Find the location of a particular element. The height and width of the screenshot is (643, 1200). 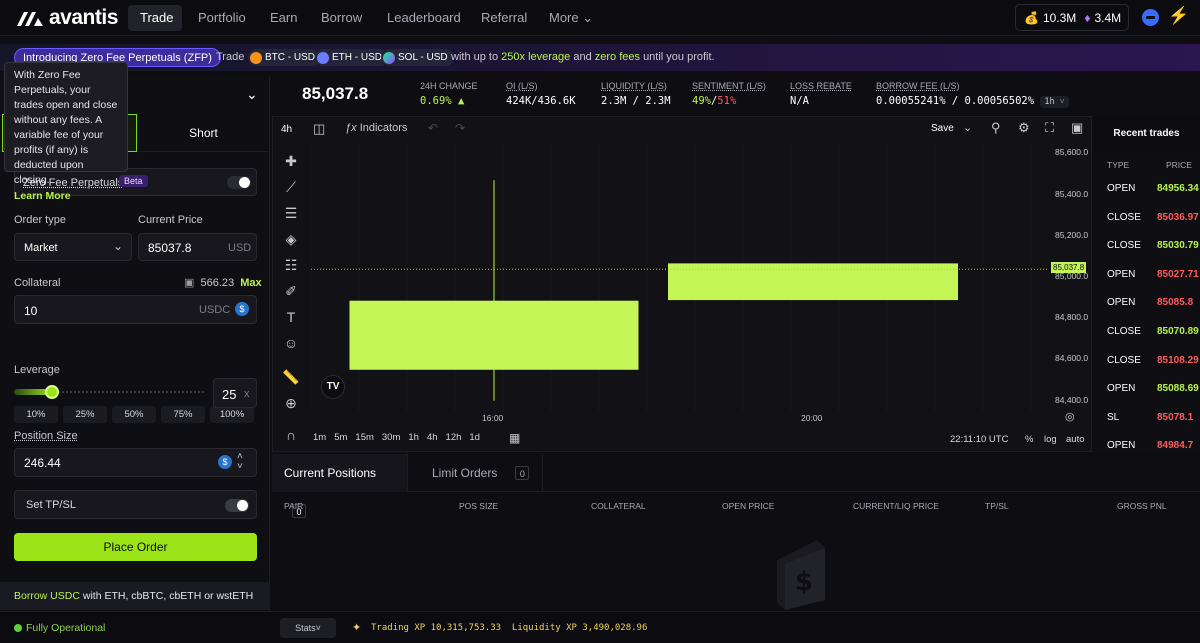

auto-toggle: auto is located at coordinates (1075, 439).